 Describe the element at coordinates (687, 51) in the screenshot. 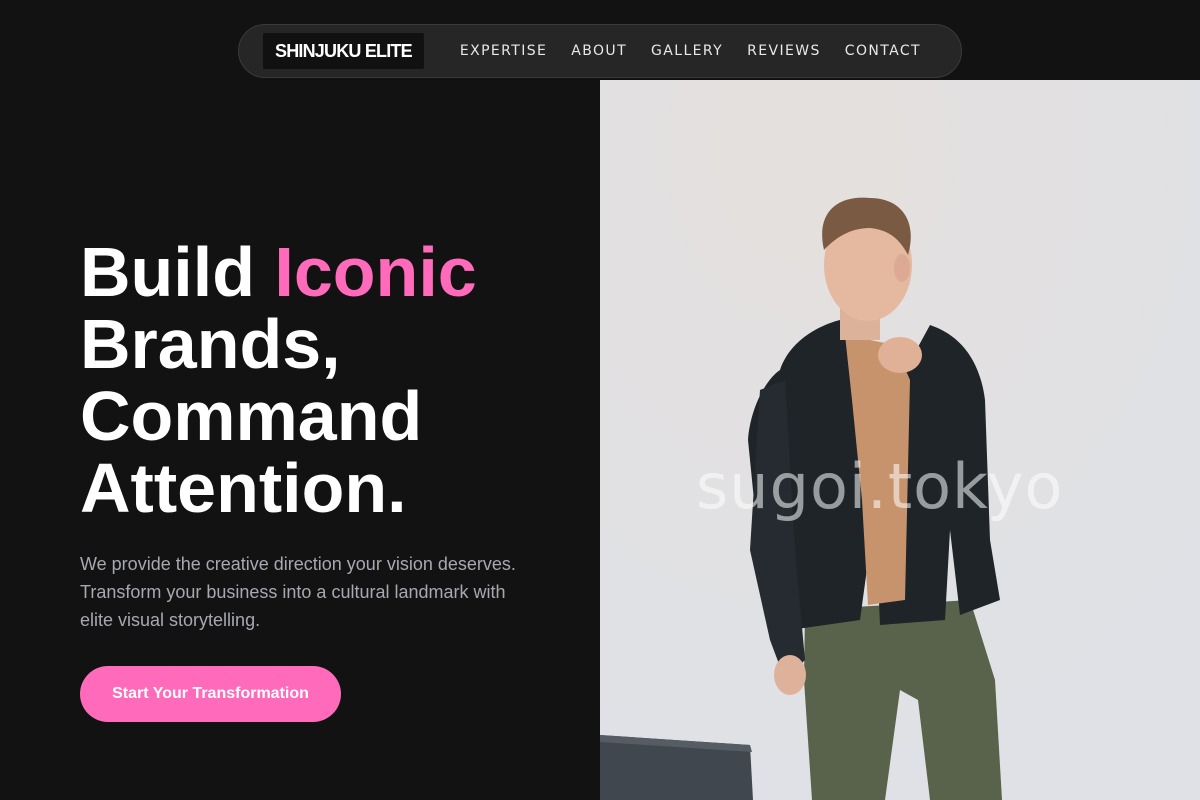

I see `nav-link-gallery: GALLERY` at that location.